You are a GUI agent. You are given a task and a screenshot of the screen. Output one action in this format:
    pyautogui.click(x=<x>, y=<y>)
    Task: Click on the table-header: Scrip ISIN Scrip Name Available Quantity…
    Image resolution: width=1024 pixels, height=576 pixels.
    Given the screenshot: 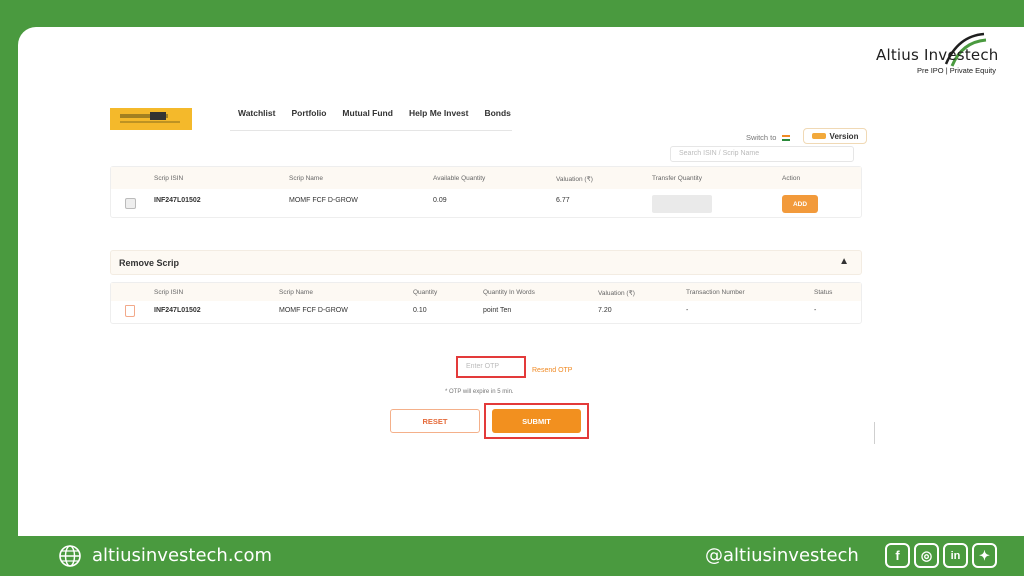 What is the action you would take?
    pyautogui.click(x=486, y=178)
    